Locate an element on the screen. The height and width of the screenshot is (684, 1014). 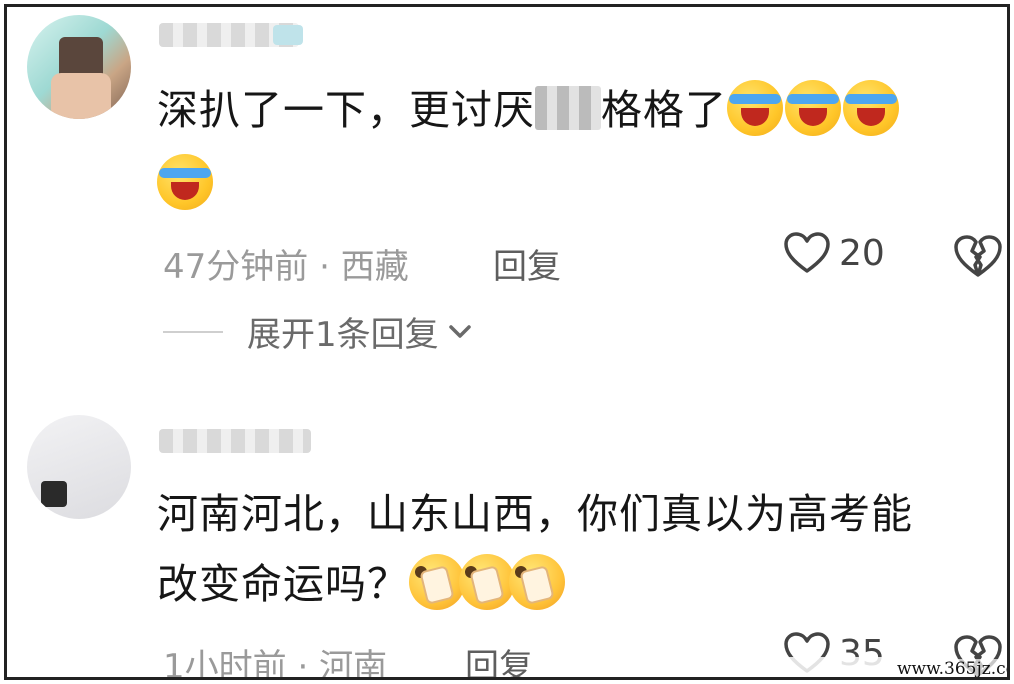
timestamp: 47分钟前 is located at coordinates (236, 267).